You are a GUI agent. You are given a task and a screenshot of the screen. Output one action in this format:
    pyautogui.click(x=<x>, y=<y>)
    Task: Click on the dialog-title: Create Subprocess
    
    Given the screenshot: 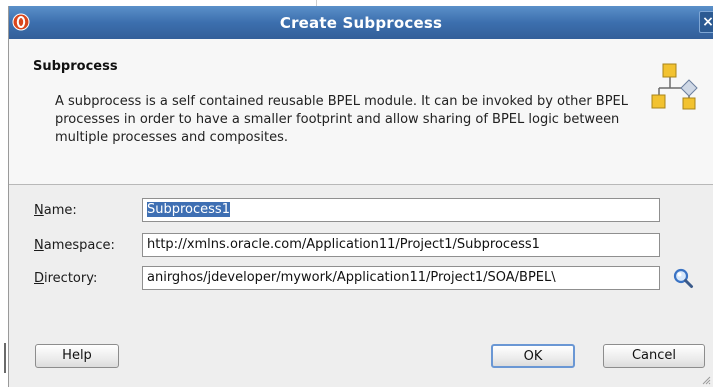 What is the action you would take?
    pyautogui.click(x=361, y=23)
    